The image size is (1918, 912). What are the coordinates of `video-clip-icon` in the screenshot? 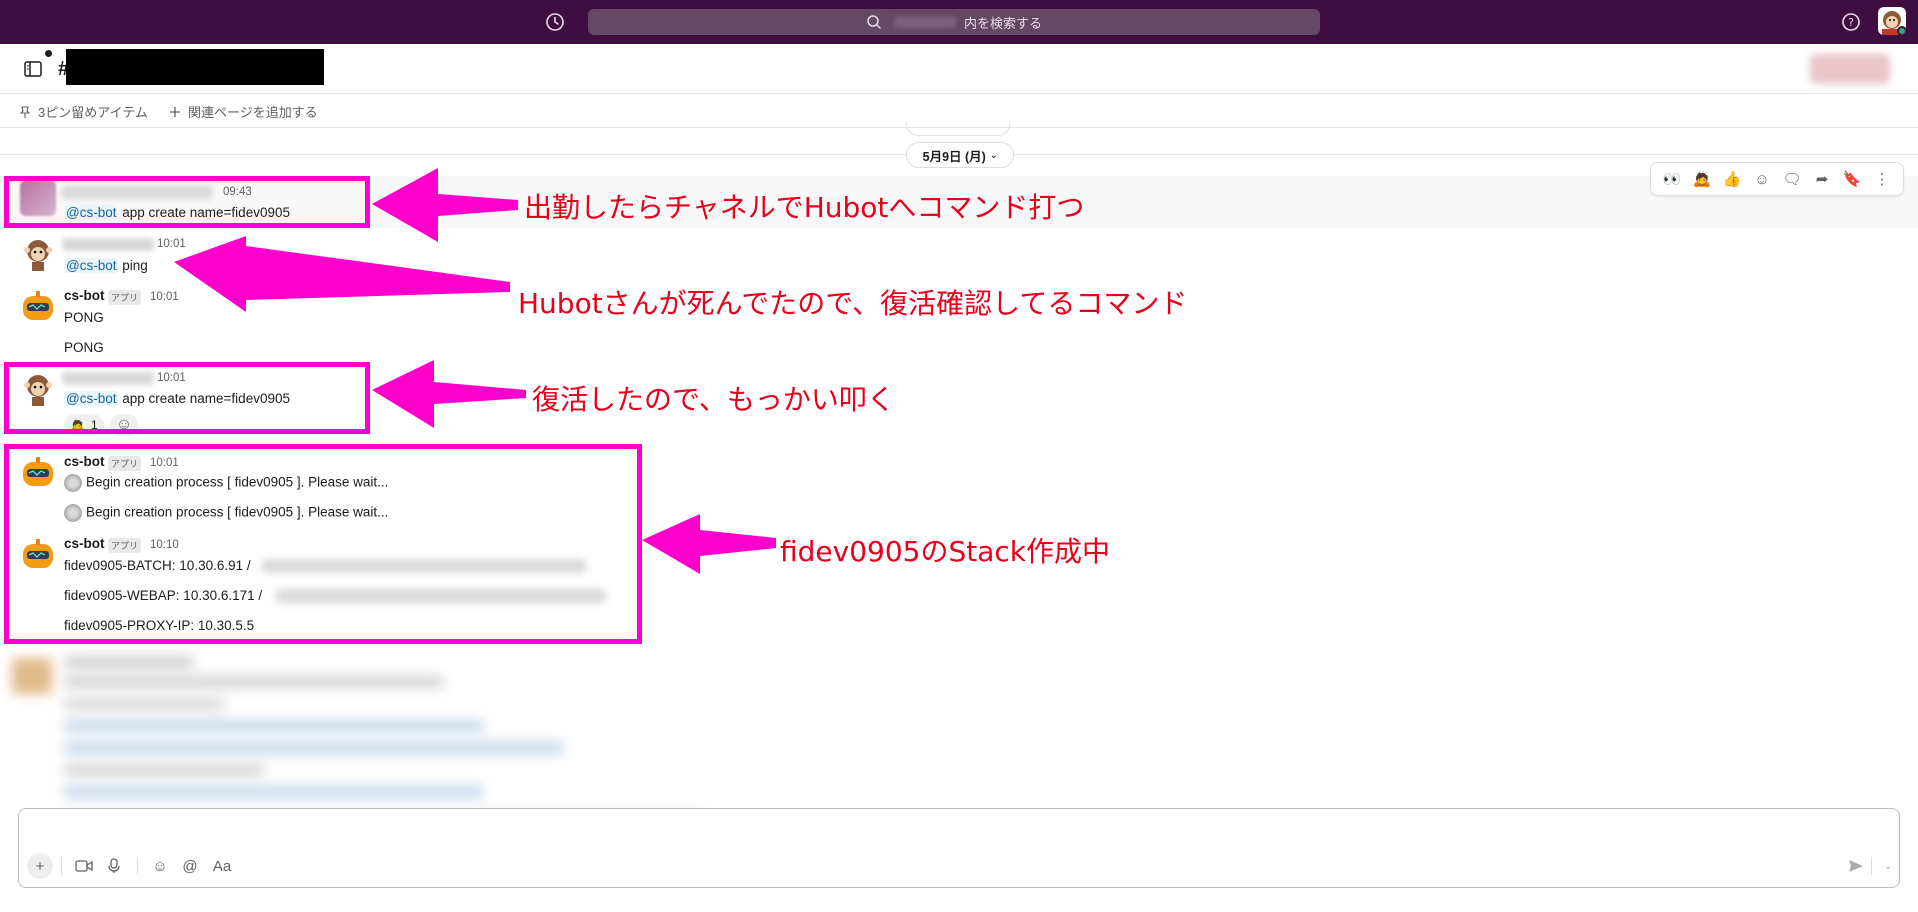 It's located at (84, 866).